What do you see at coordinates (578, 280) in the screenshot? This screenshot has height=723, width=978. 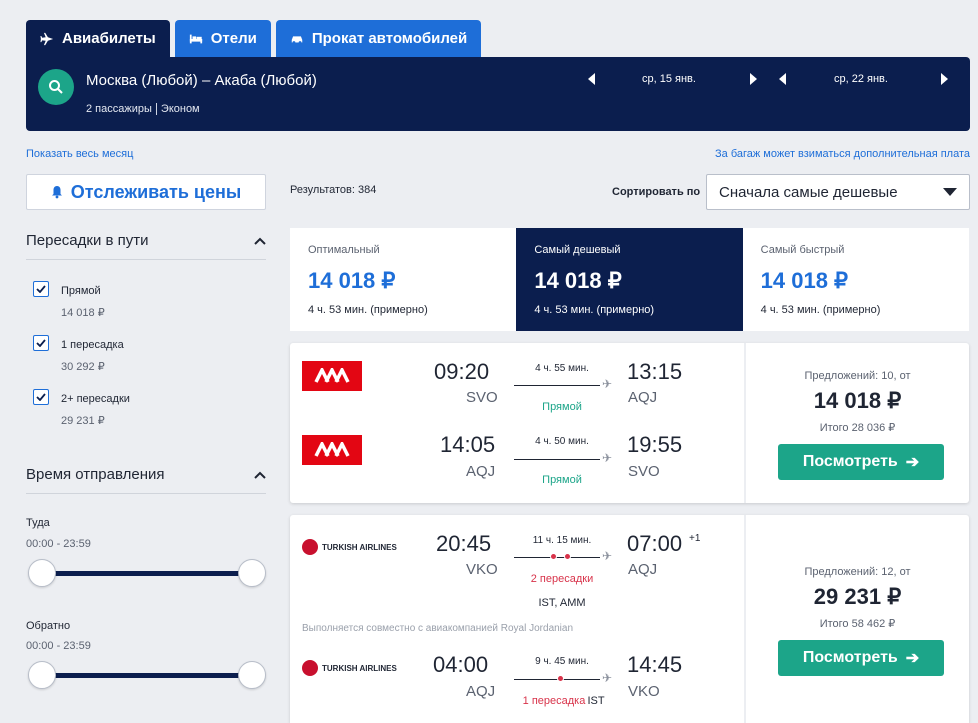 I see `sort-tab-price: 14 018 ₽` at bounding box center [578, 280].